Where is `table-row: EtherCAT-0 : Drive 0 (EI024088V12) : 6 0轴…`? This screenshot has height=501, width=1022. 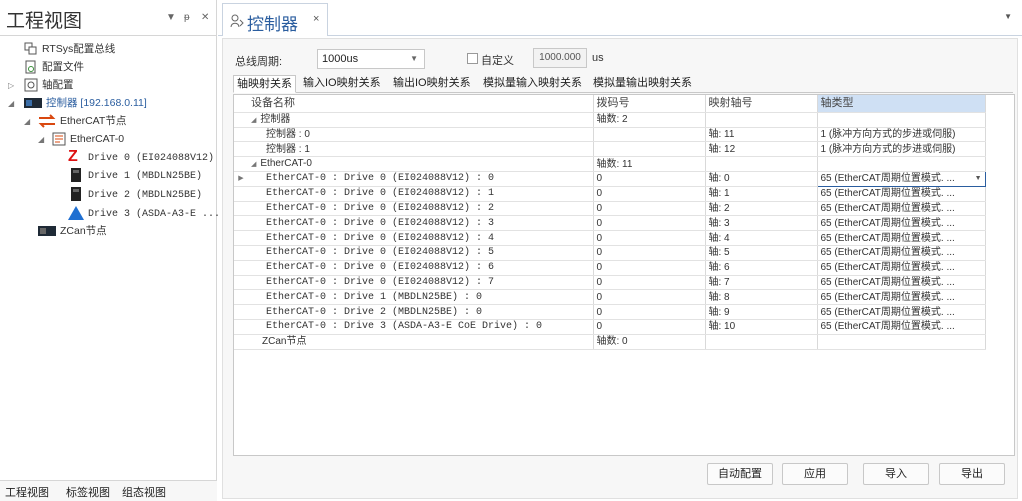
table-row: EtherCAT-0 : Drive 0 (EI024088V12) : 6 0轴… is located at coordinates (610, 268).